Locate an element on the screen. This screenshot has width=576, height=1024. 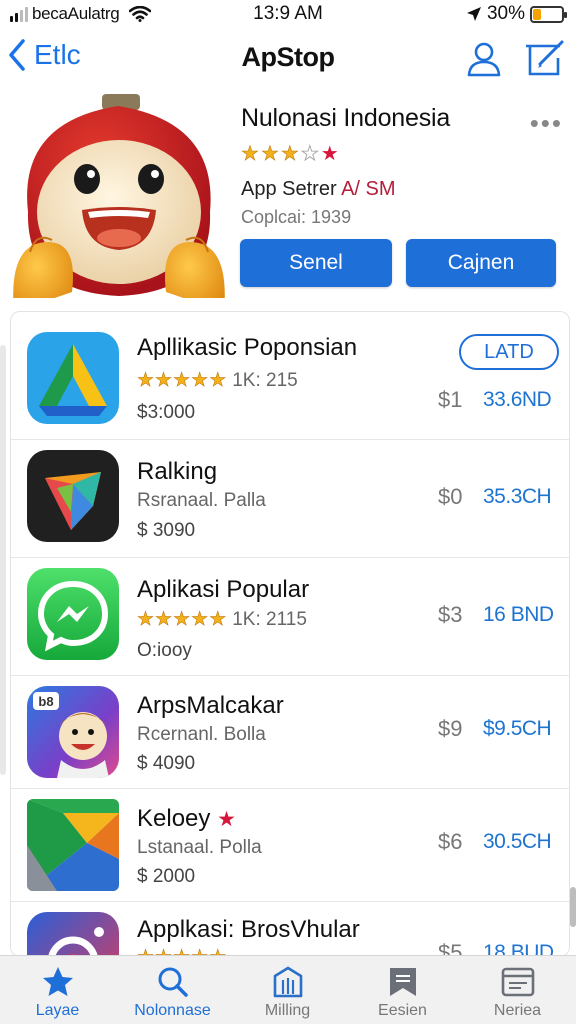
app-meta: App Setrer A/ SM is located at coordinates (406, 189).